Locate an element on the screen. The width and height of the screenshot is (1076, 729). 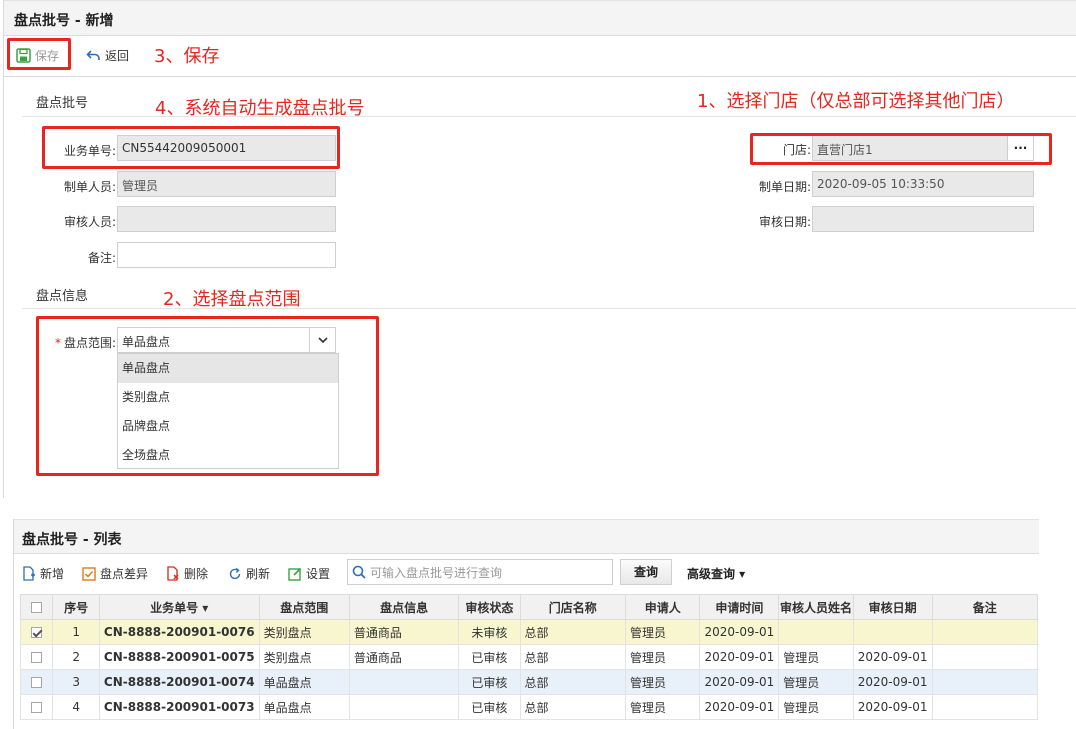
search-placeholder: 可输入盘点批号进行查询 is located at coordinates (436, 572).